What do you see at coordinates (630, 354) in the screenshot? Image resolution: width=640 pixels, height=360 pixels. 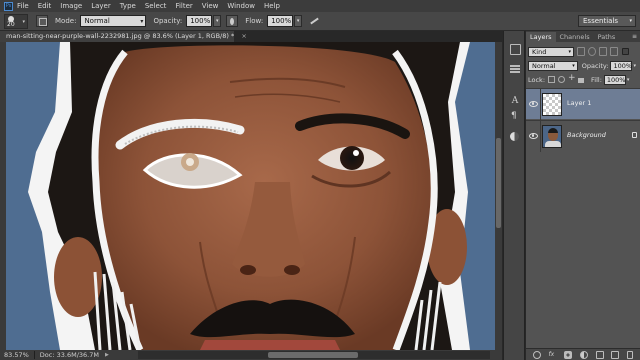 I see `delete-layer-icon` at bounding box center [630, 354].